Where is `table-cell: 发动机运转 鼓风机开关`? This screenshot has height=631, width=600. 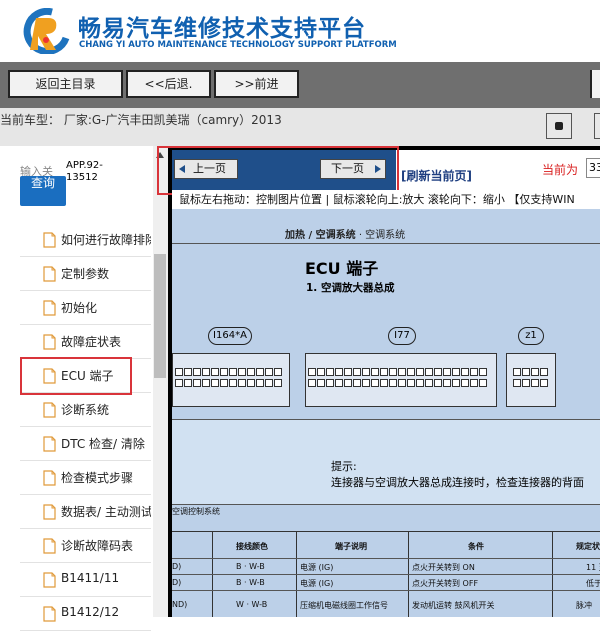 table-cell: 发动机运转 鼓风机开关 is located at coordinates (453, 605).